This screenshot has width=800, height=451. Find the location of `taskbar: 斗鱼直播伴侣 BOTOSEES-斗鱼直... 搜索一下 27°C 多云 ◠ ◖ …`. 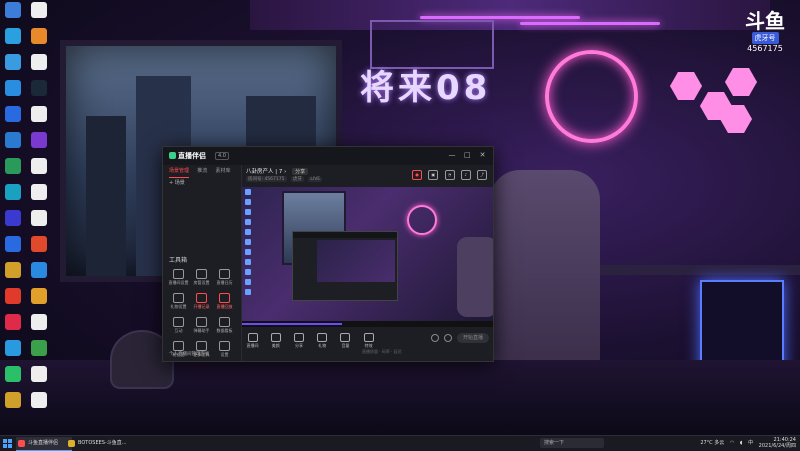

taskbar: 斗鱼直播伴侣 BOTOSEES-斗鱼直... 搜索一下 27°C 多云 ◠ ◖ … is located at coordinates (400, 443).